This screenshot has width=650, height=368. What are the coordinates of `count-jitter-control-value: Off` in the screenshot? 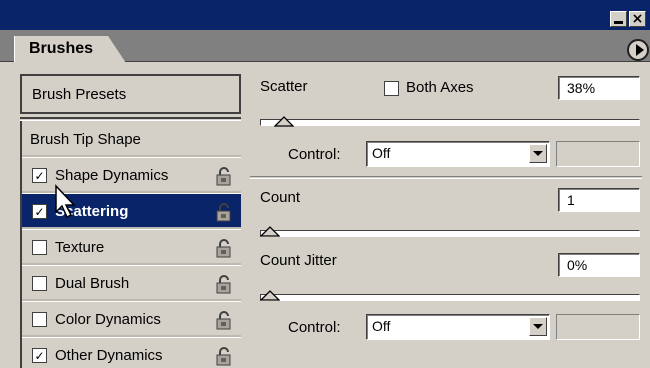 It's located at (381, 326).